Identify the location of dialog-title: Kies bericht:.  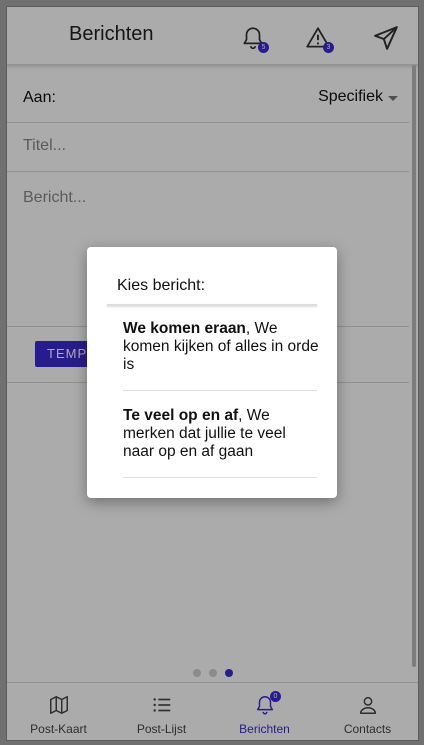
(161, 285).